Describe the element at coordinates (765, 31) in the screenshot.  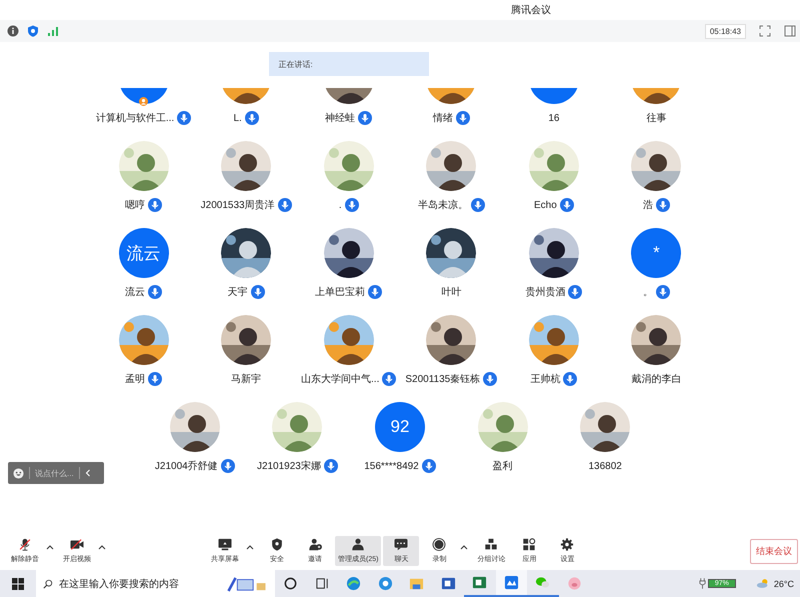
I see `fullscreen-icon` at that location.